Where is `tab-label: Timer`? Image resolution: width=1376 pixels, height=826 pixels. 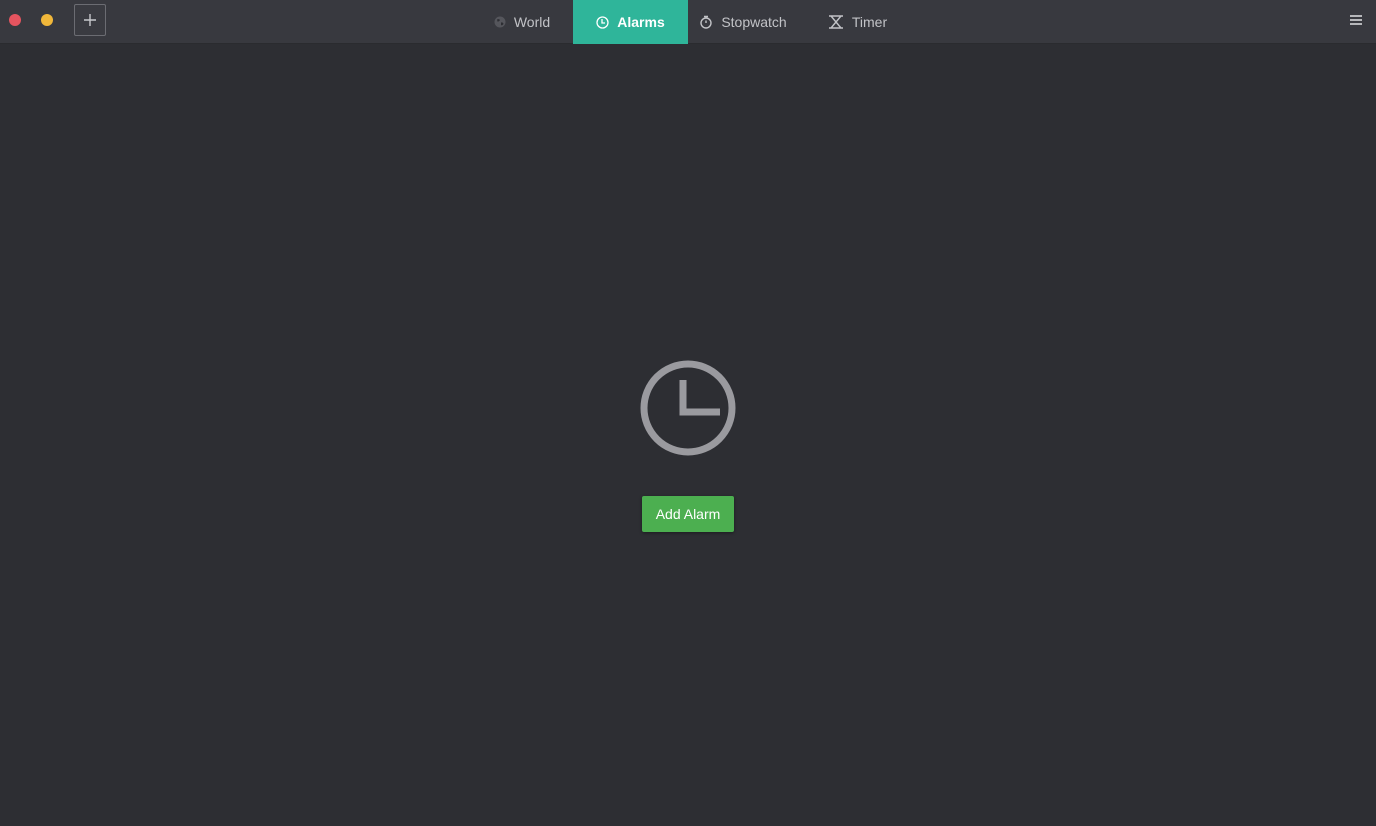 tab-label: Timer is located at coordinates (869, 22).